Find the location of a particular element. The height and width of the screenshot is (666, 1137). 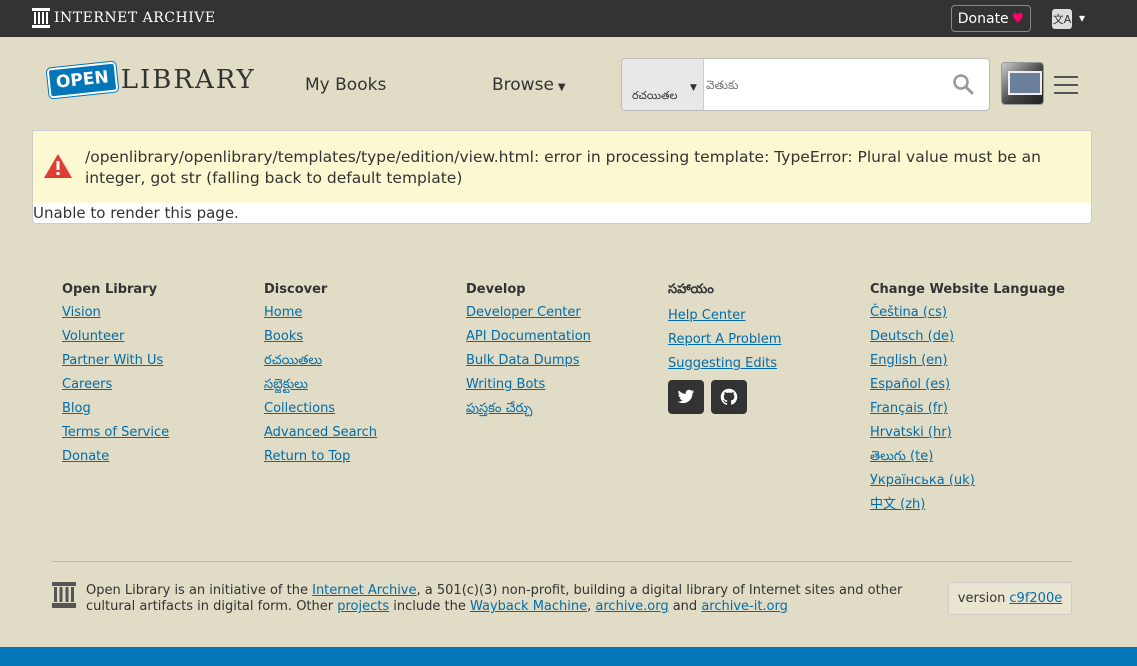

ia-building-icon is located at coordinates (41, 18).